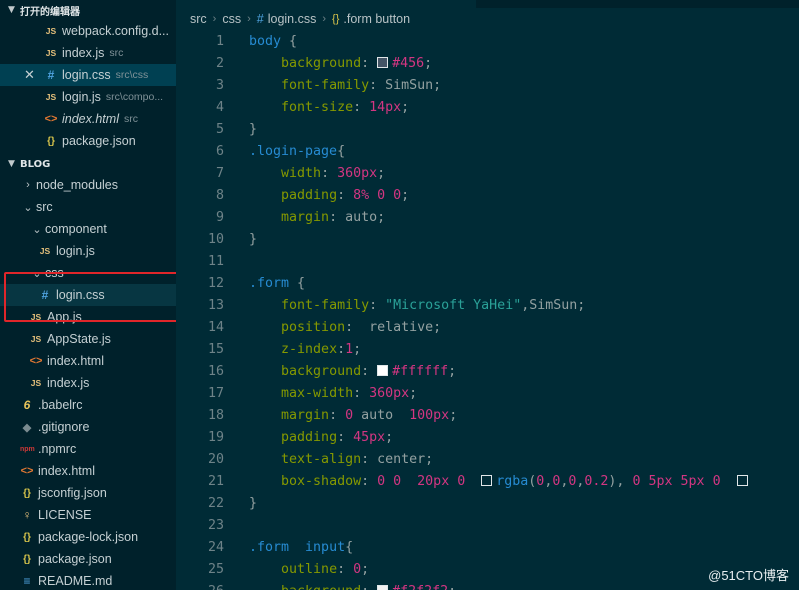 This screenshot has height=590, width=799. Describe the element at coordinates (88, 53) in the screenshot. I see `open-editor-item: JS index.js src` at that location.